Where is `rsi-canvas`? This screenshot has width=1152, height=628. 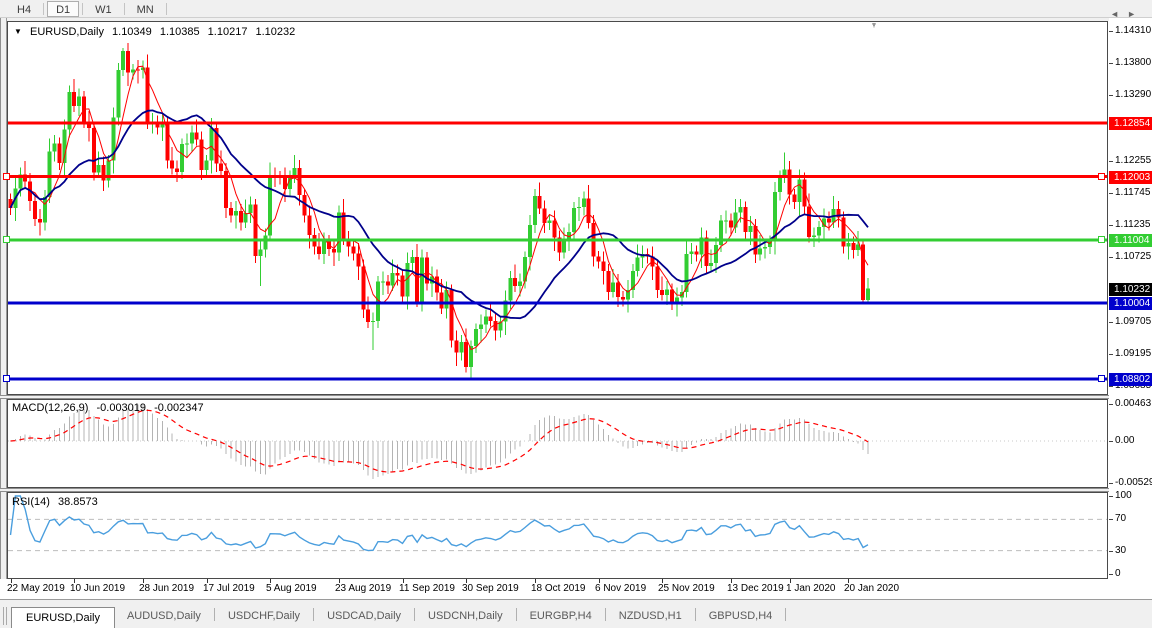 rsi-canvas is located at coordinates (557, 535).